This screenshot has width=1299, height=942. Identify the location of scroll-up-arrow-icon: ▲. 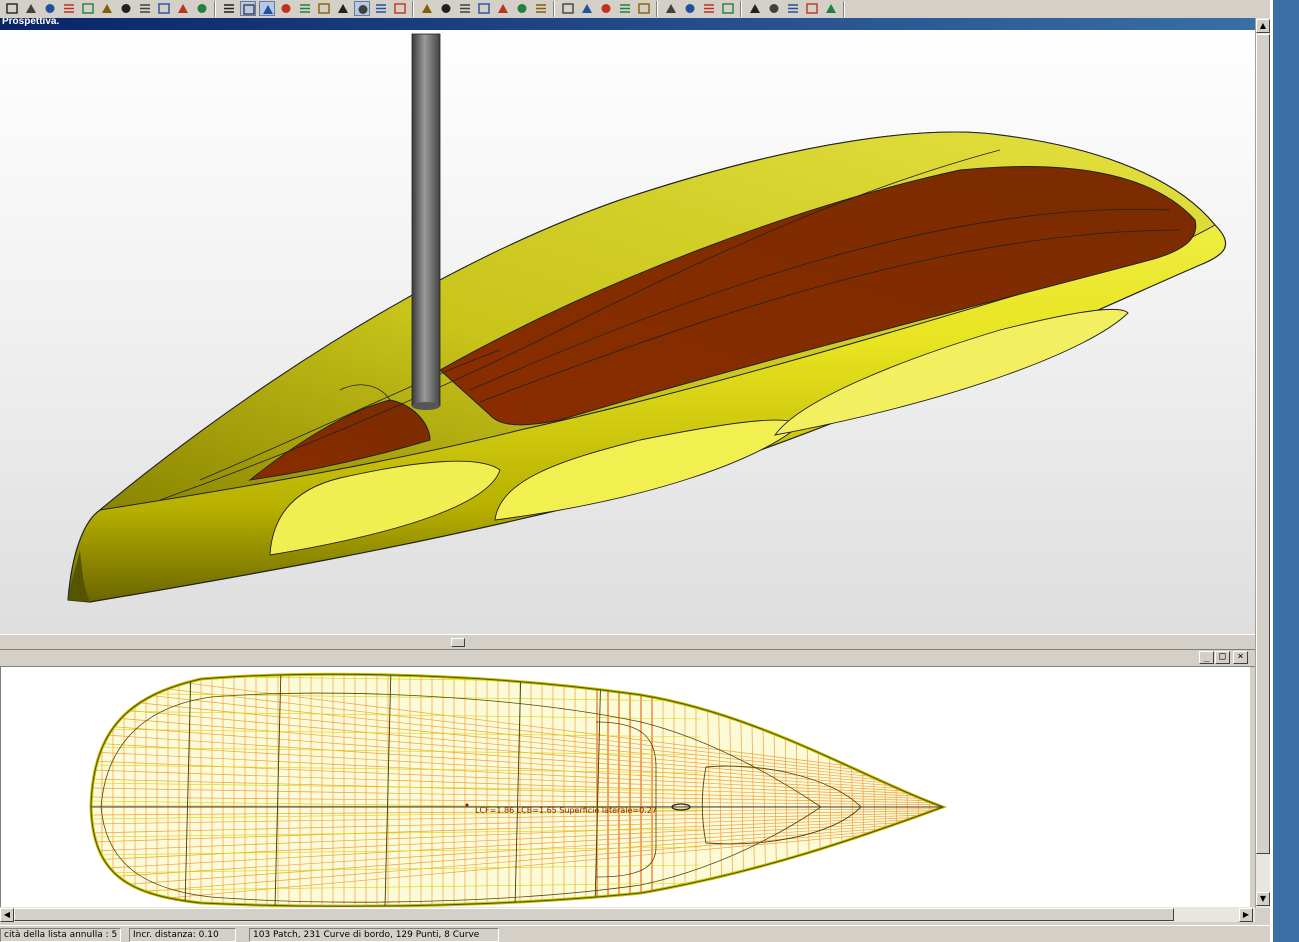
(1263, 26).